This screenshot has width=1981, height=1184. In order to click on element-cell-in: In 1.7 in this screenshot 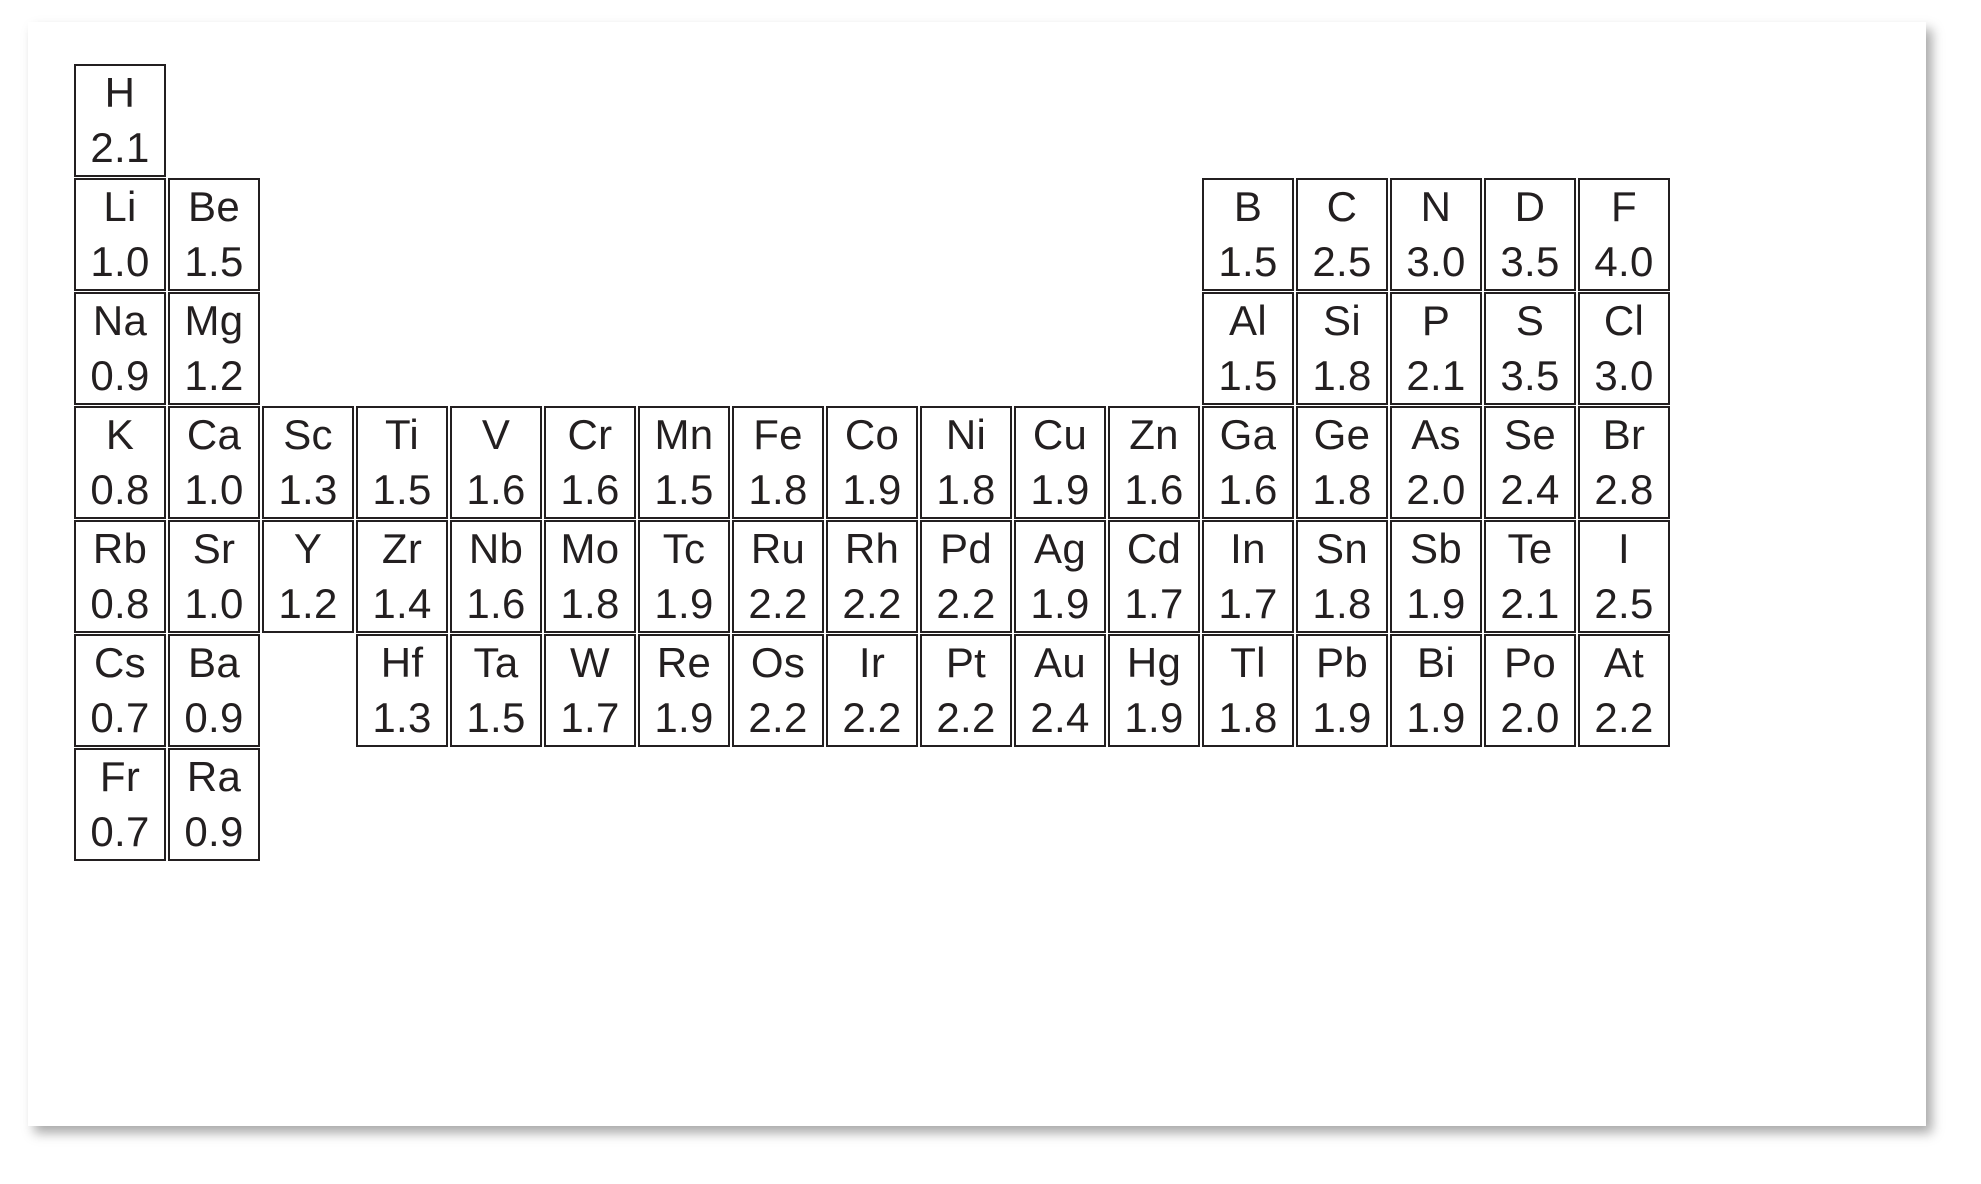, I will do `click(1248, 576)`.